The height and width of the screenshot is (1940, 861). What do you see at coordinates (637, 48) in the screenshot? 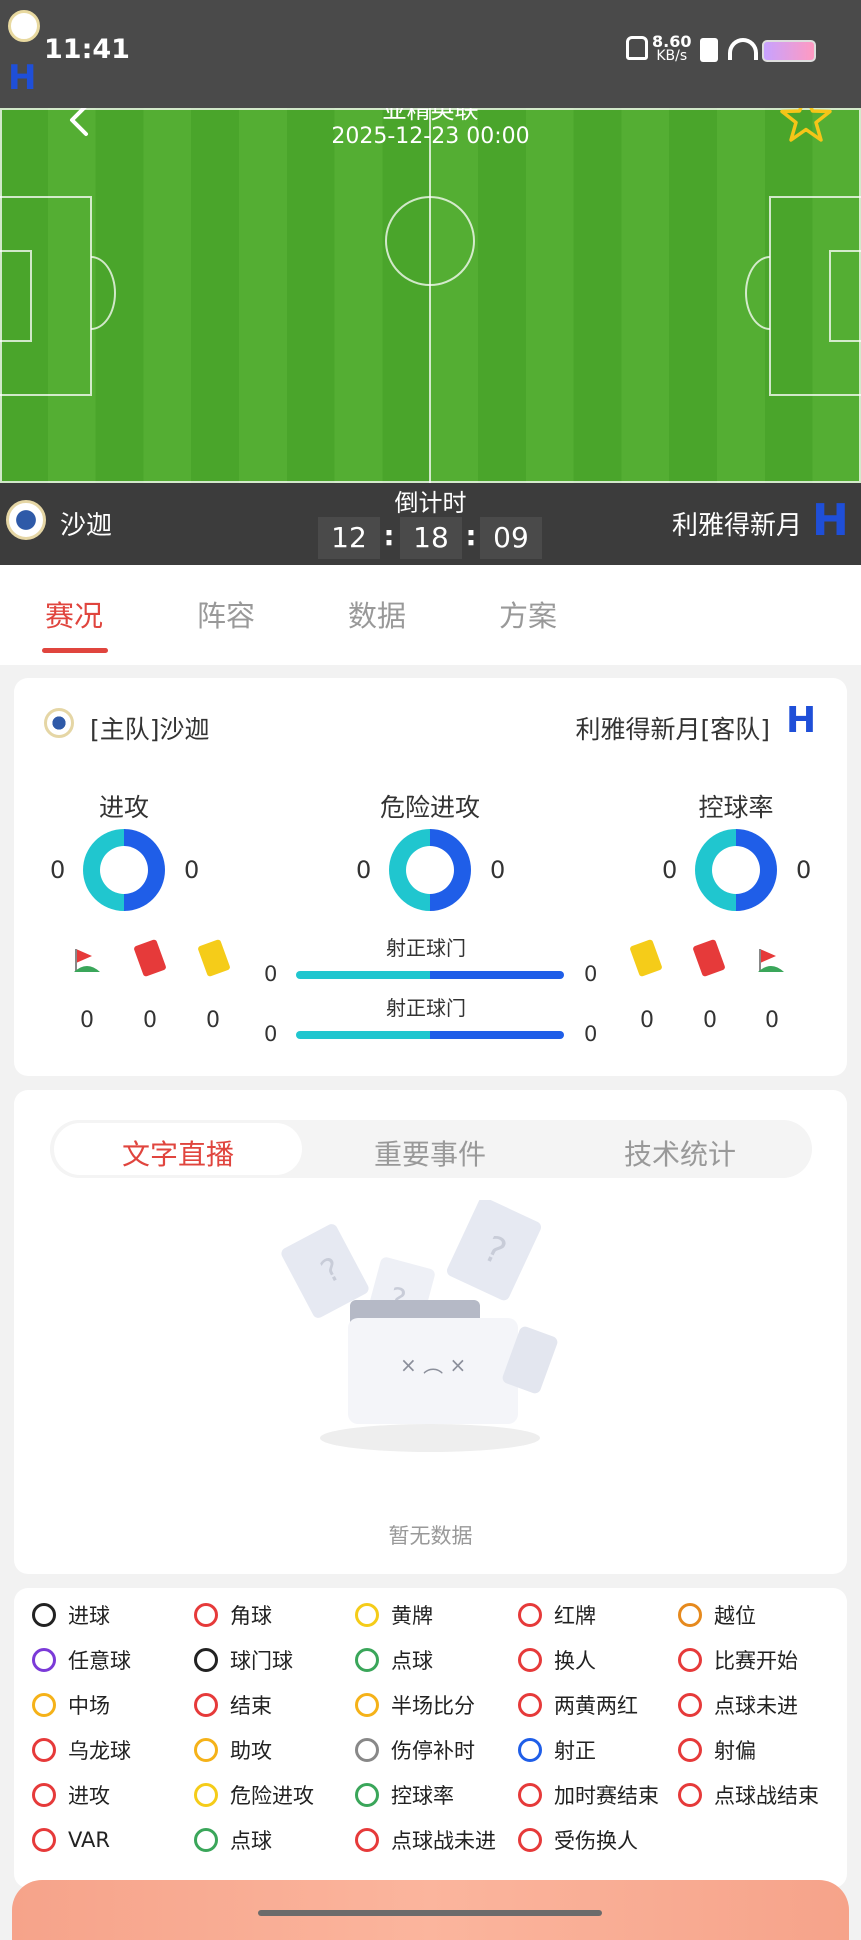
I see `mute-icon` at bounding box center [637, 48].